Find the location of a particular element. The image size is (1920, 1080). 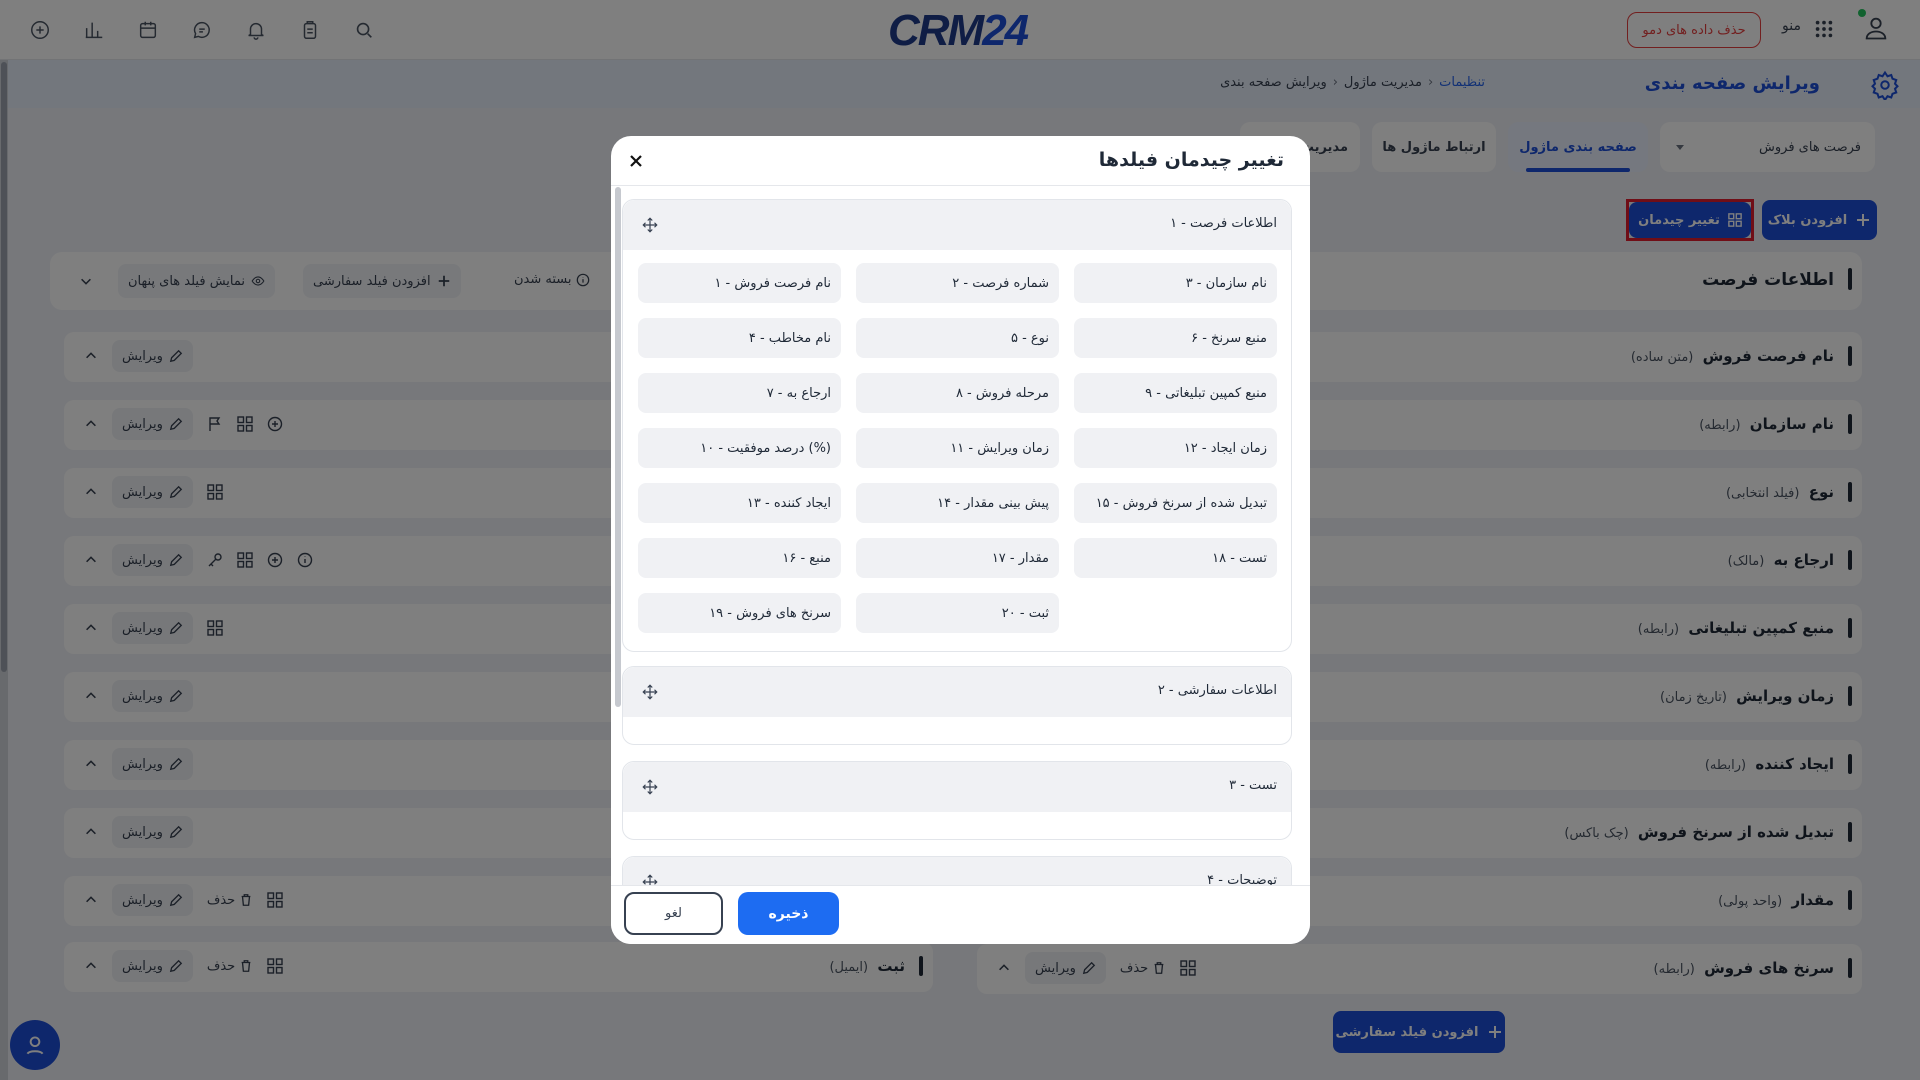

field-group: توضیحات - ۴ is located at coordinates (957, 870).